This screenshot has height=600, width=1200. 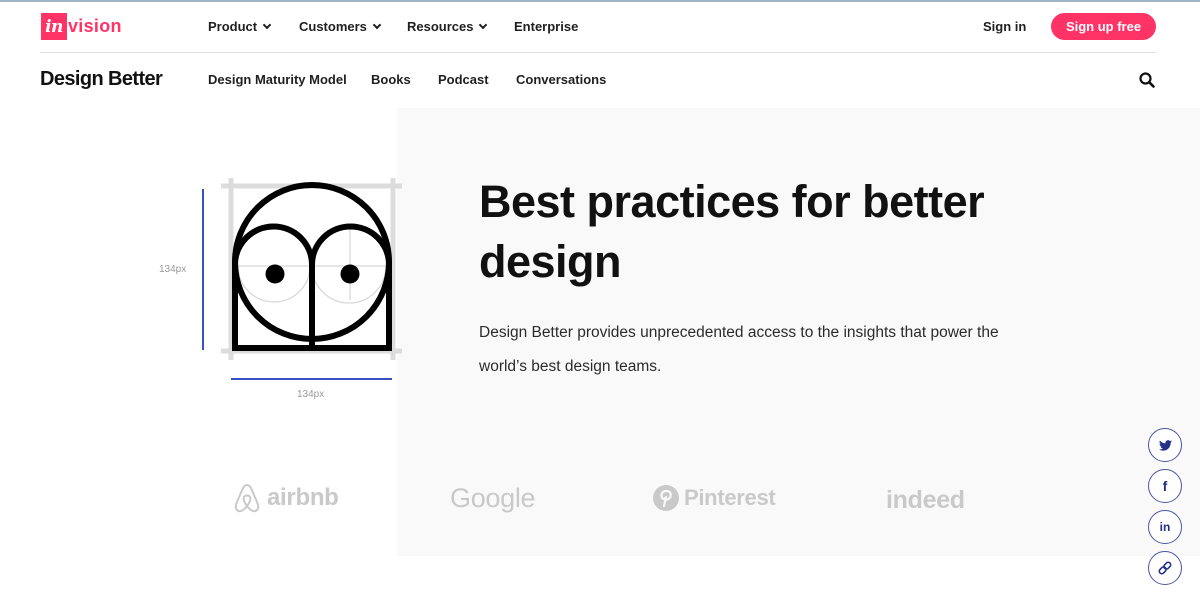 I want to click on share-twitter-button, so click(x=1165, y=445).